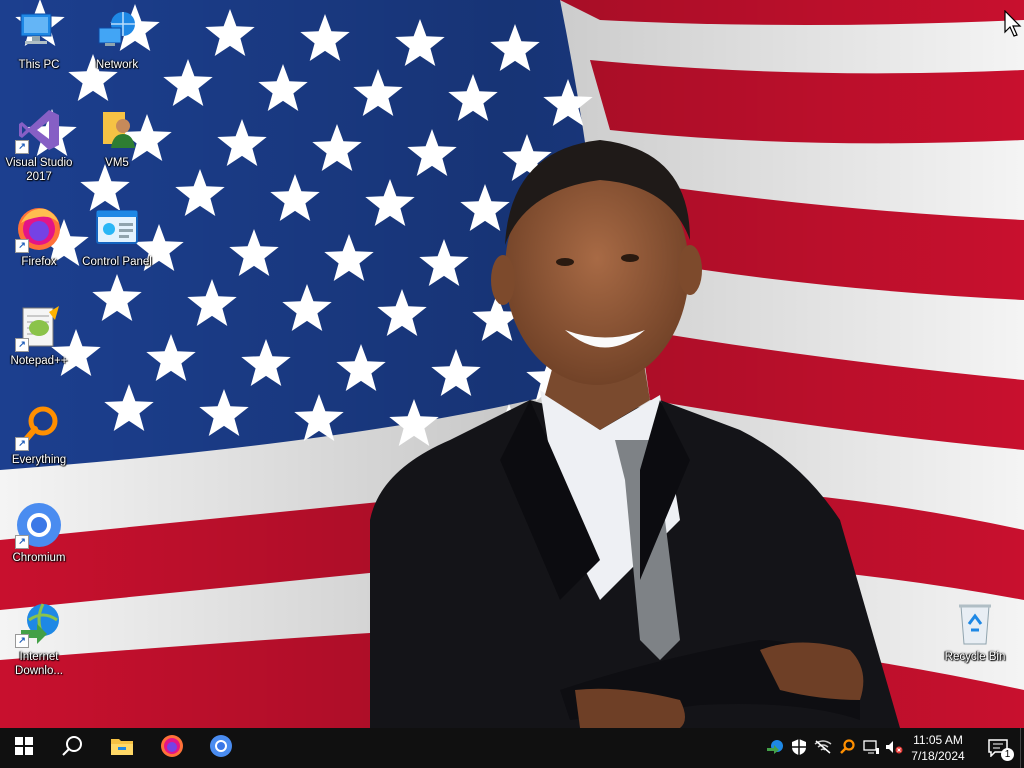 This screenshot has height=768, width=1024. Describe the element at coordinates (938, 756) in the screenshot. I see `clock-date: 7/18/2024` at that location.